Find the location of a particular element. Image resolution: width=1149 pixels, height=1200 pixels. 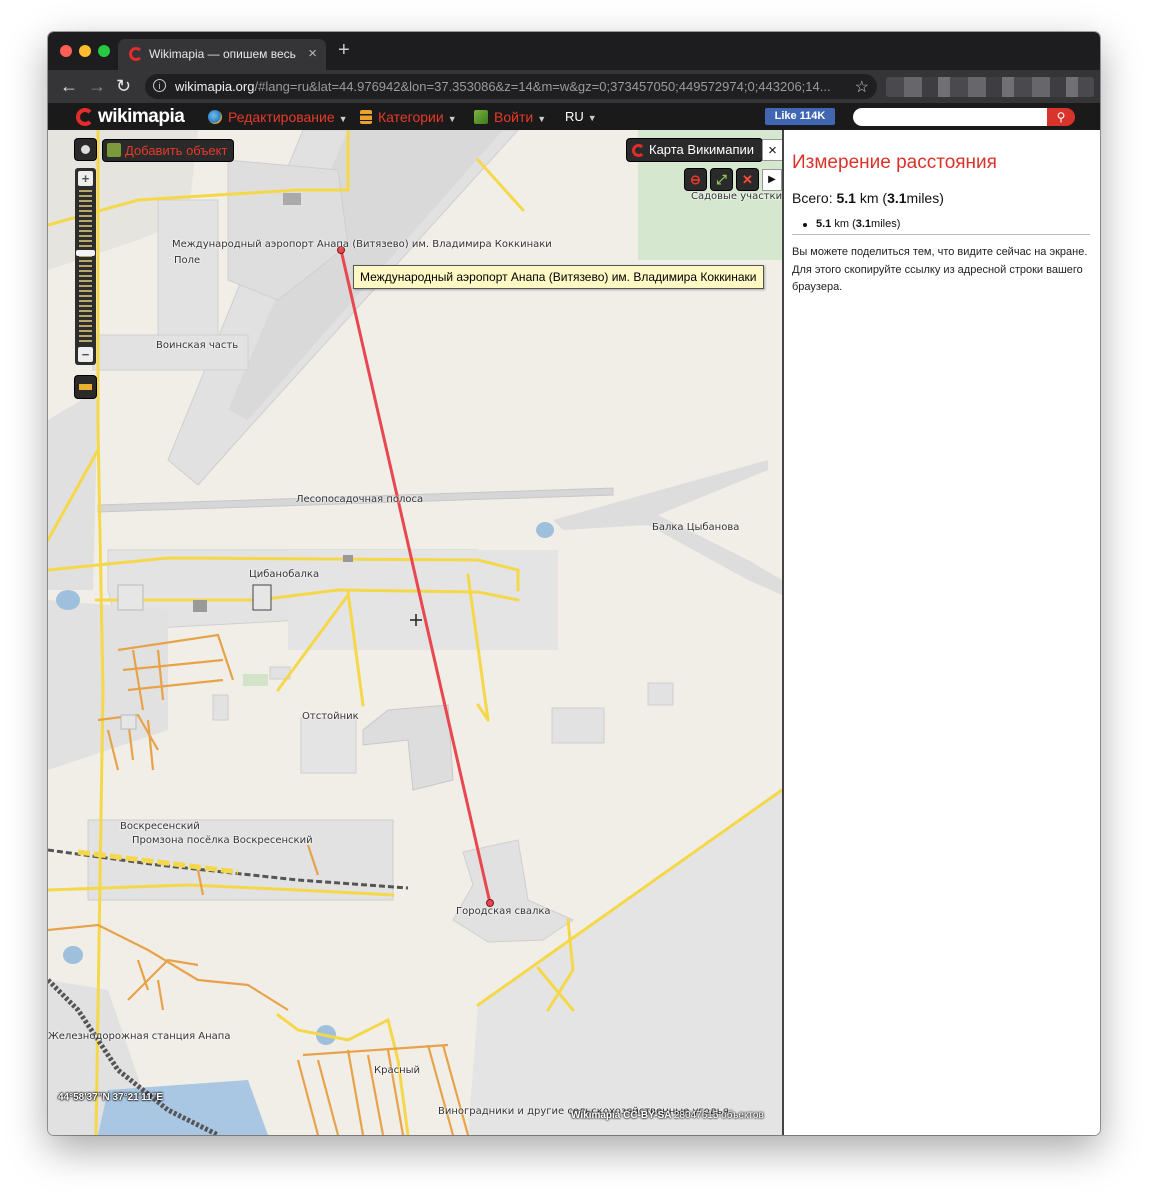

url-host: wikimapia.org is located at coordinates (215, 86).